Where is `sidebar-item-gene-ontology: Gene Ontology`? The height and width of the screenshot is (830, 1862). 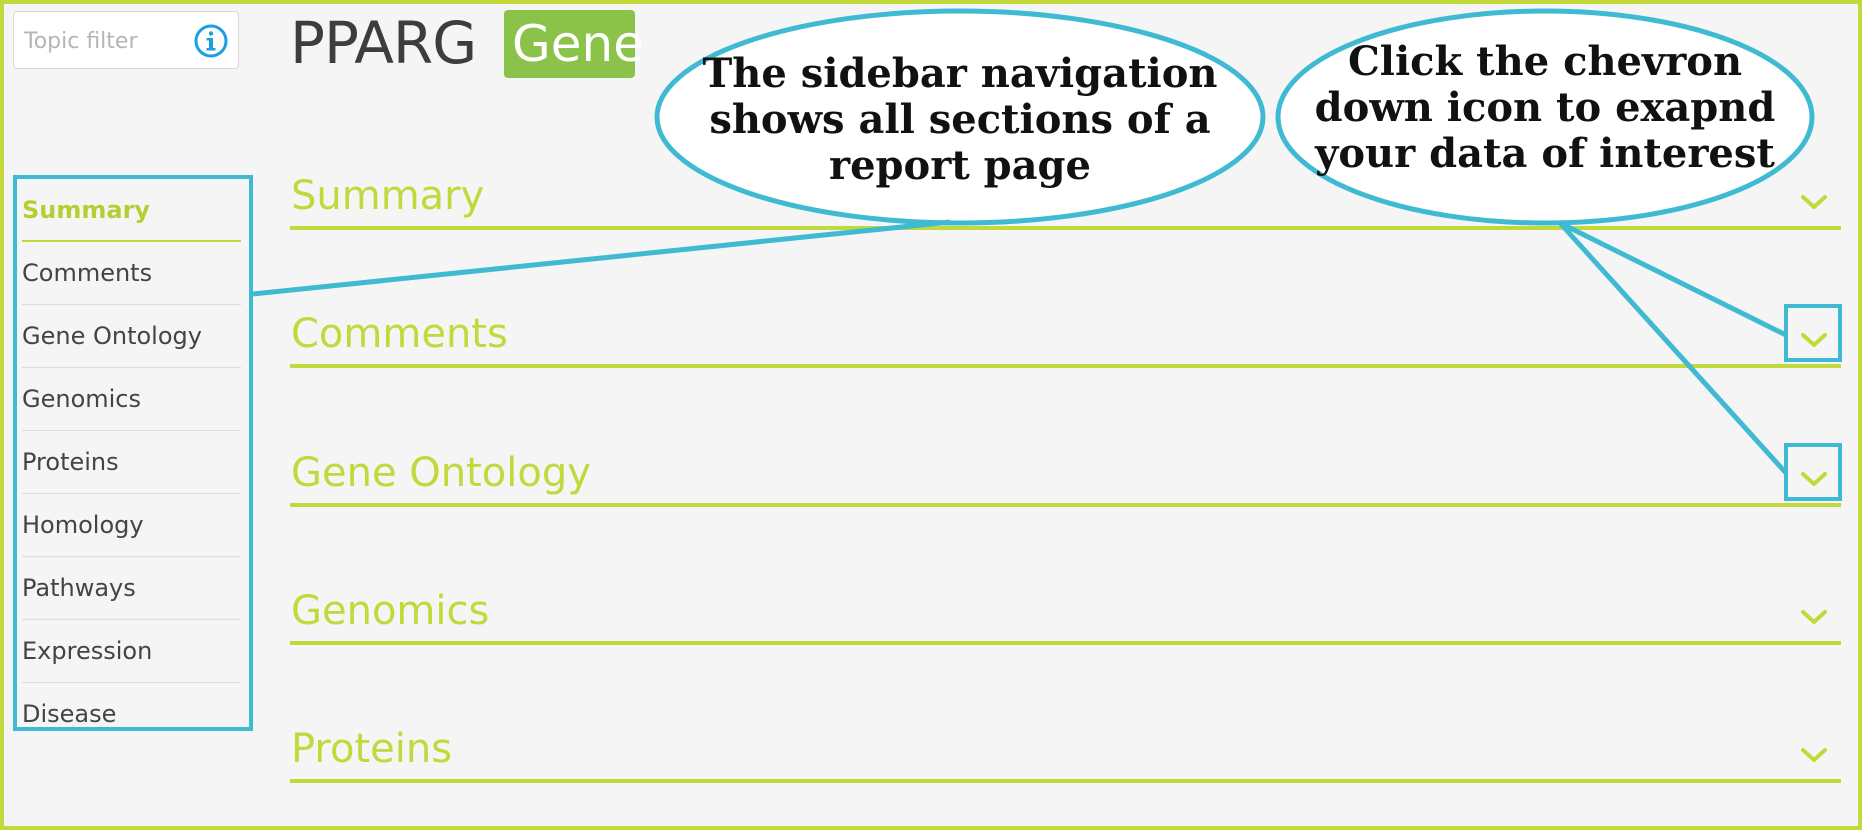
sidebar-item-gene-ontology: Gene Ontology is located at coordinates (131, 336).